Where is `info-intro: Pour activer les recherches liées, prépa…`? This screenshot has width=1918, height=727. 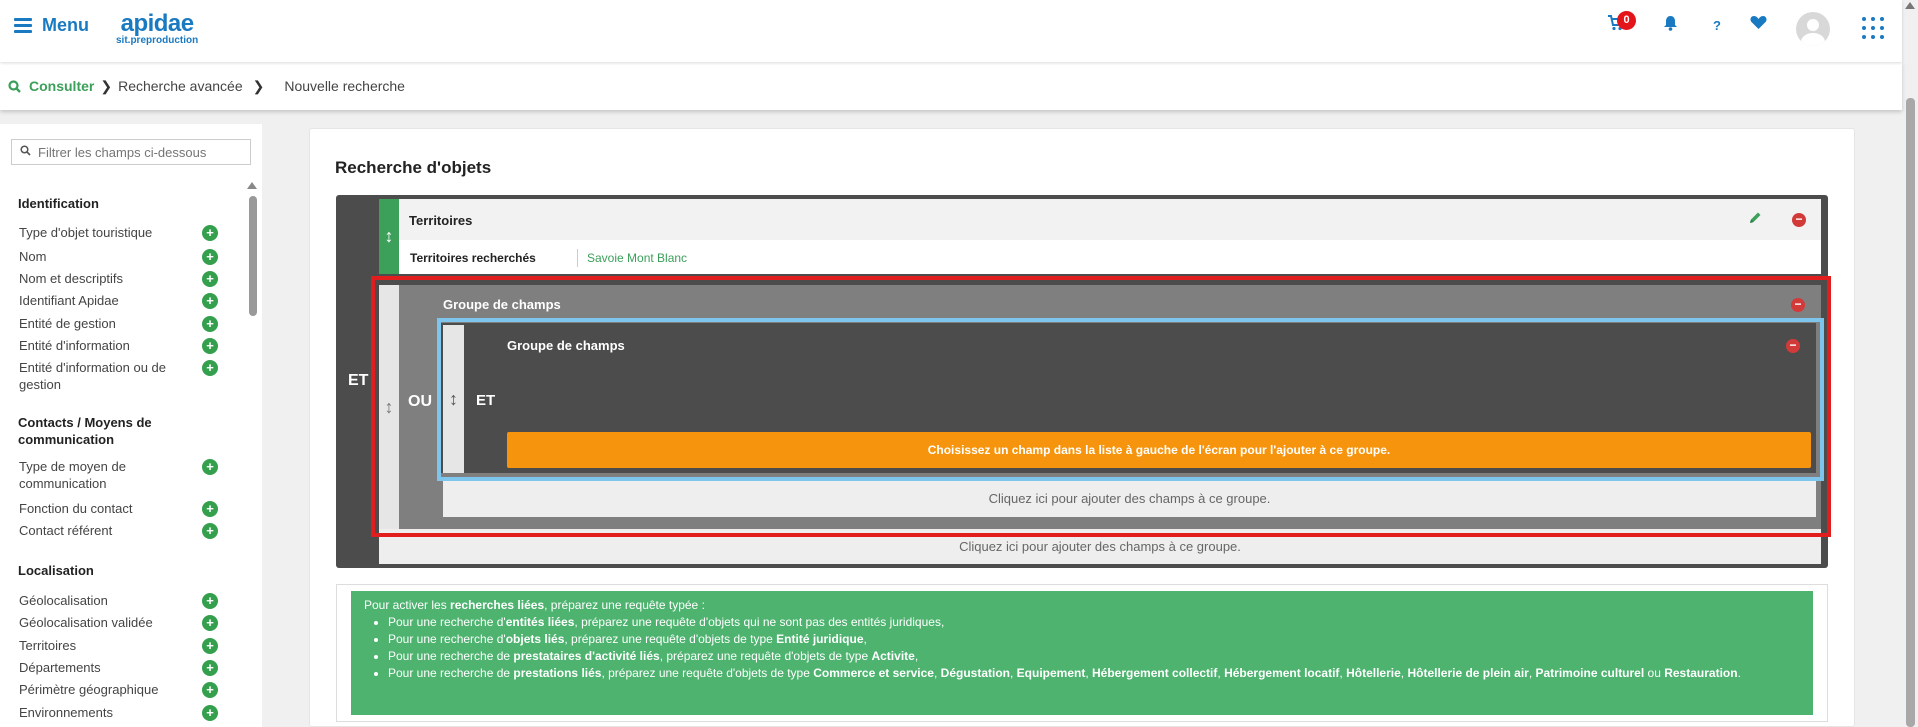
info-intro: Pour activer les recherches liées, prépa… is located at coordinates (534, 605).